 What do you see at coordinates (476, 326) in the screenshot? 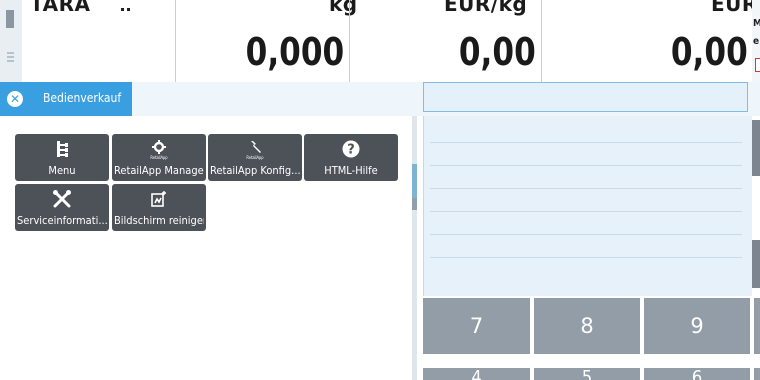
I see `numpad-key-7: 7` at bounding box center [476, 326].